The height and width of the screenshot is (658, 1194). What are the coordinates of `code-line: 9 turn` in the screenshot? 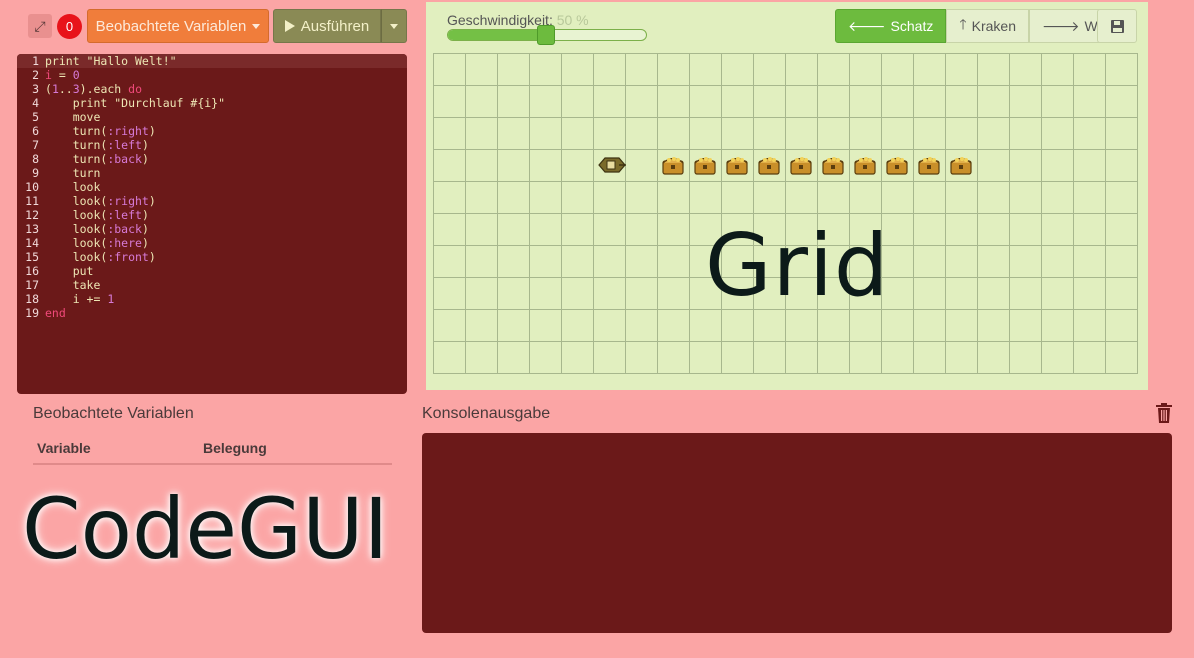 It's located at (212, 173).